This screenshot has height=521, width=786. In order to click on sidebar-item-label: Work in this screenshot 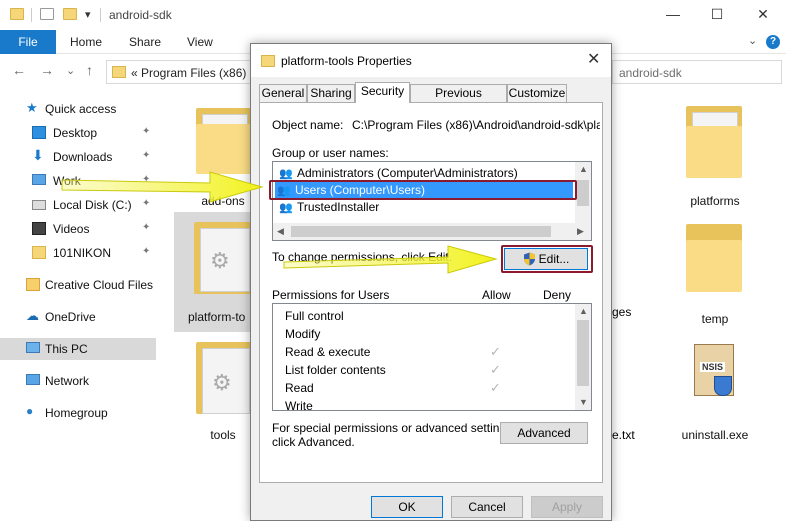, I will do `click(67, 181)`.